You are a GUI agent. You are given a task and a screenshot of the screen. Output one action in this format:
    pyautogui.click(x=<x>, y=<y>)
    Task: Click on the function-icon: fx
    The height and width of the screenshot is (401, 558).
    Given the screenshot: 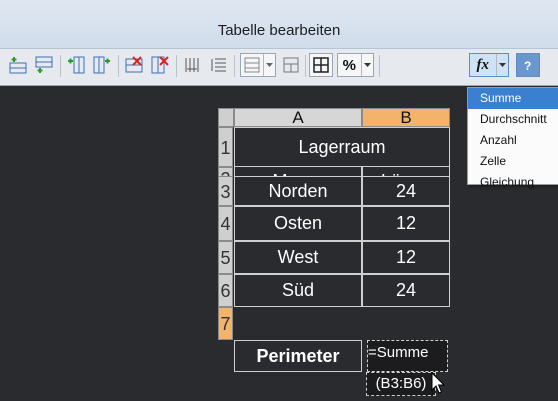 What is the action you would take?
    pyautogui.click(x=483, y=64)
    